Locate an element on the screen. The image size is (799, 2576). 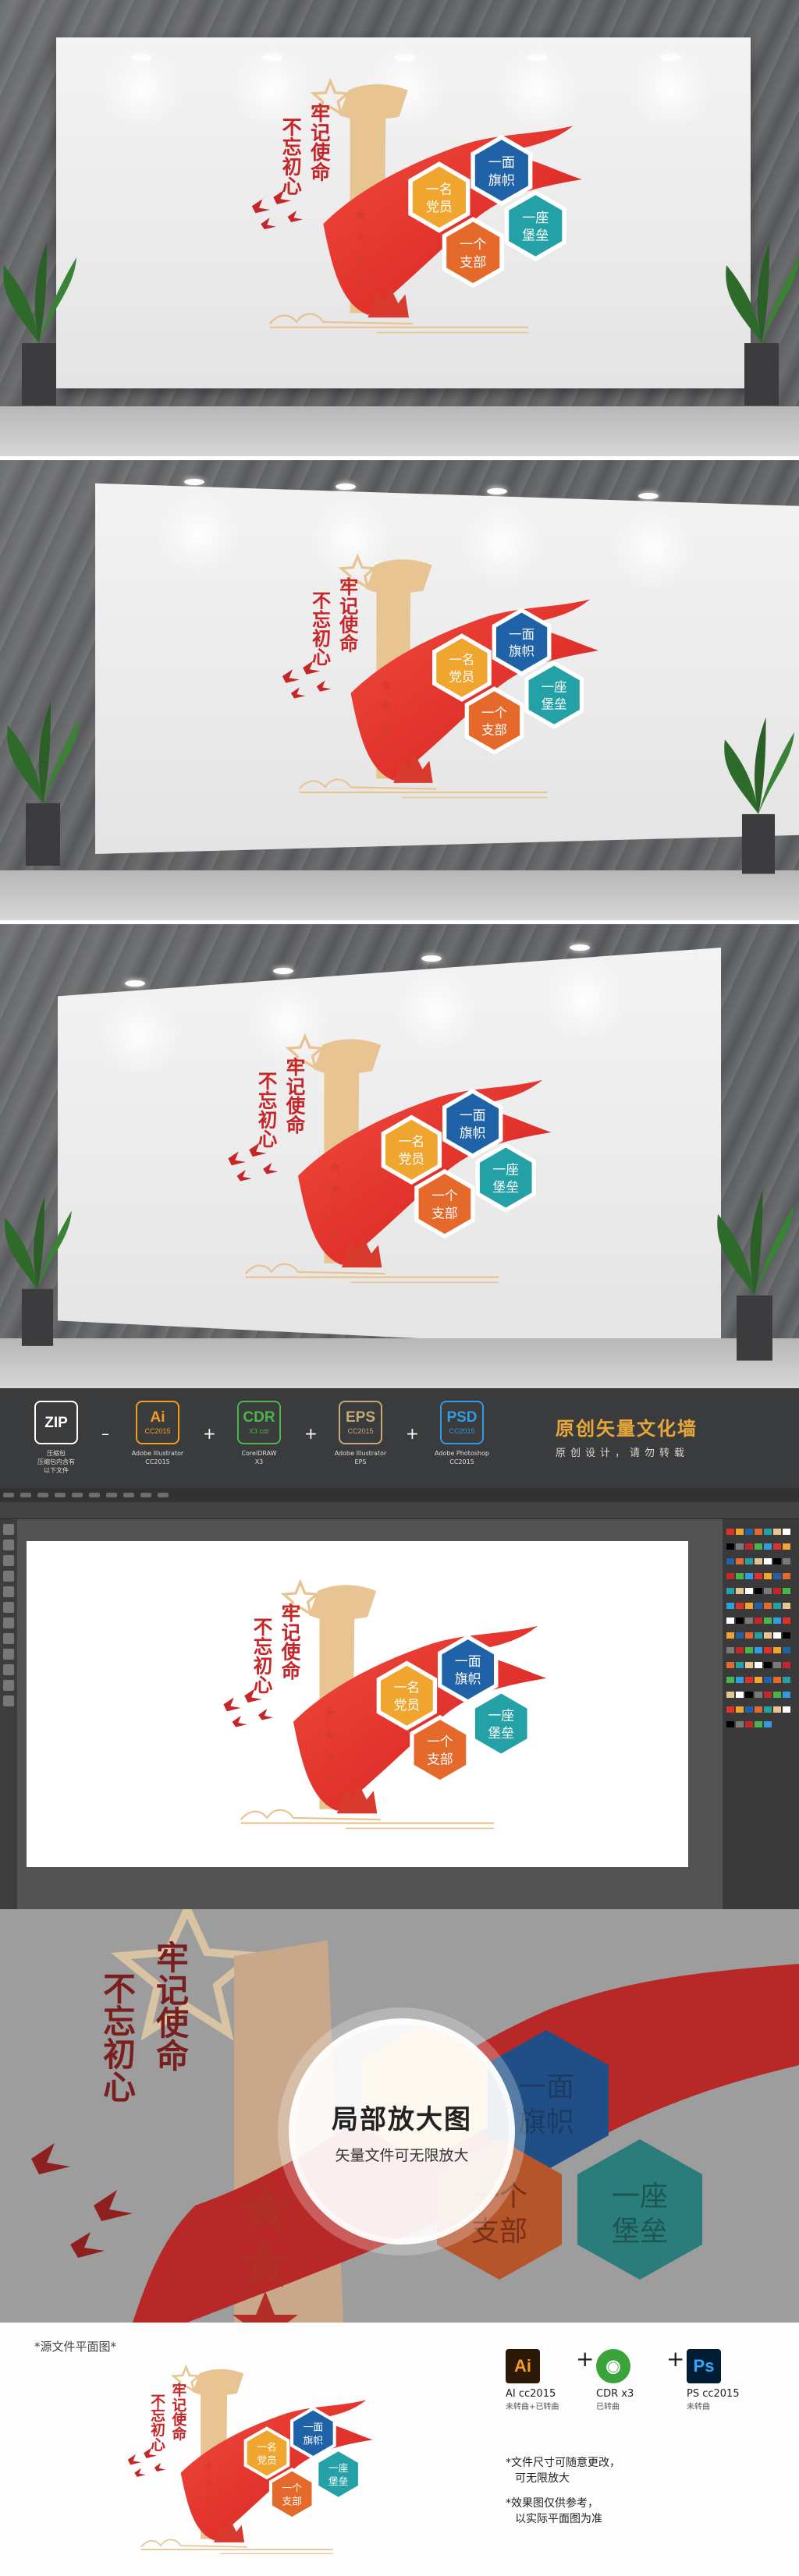
direct-select-tool-icon is located at coordinates (8, 1545).